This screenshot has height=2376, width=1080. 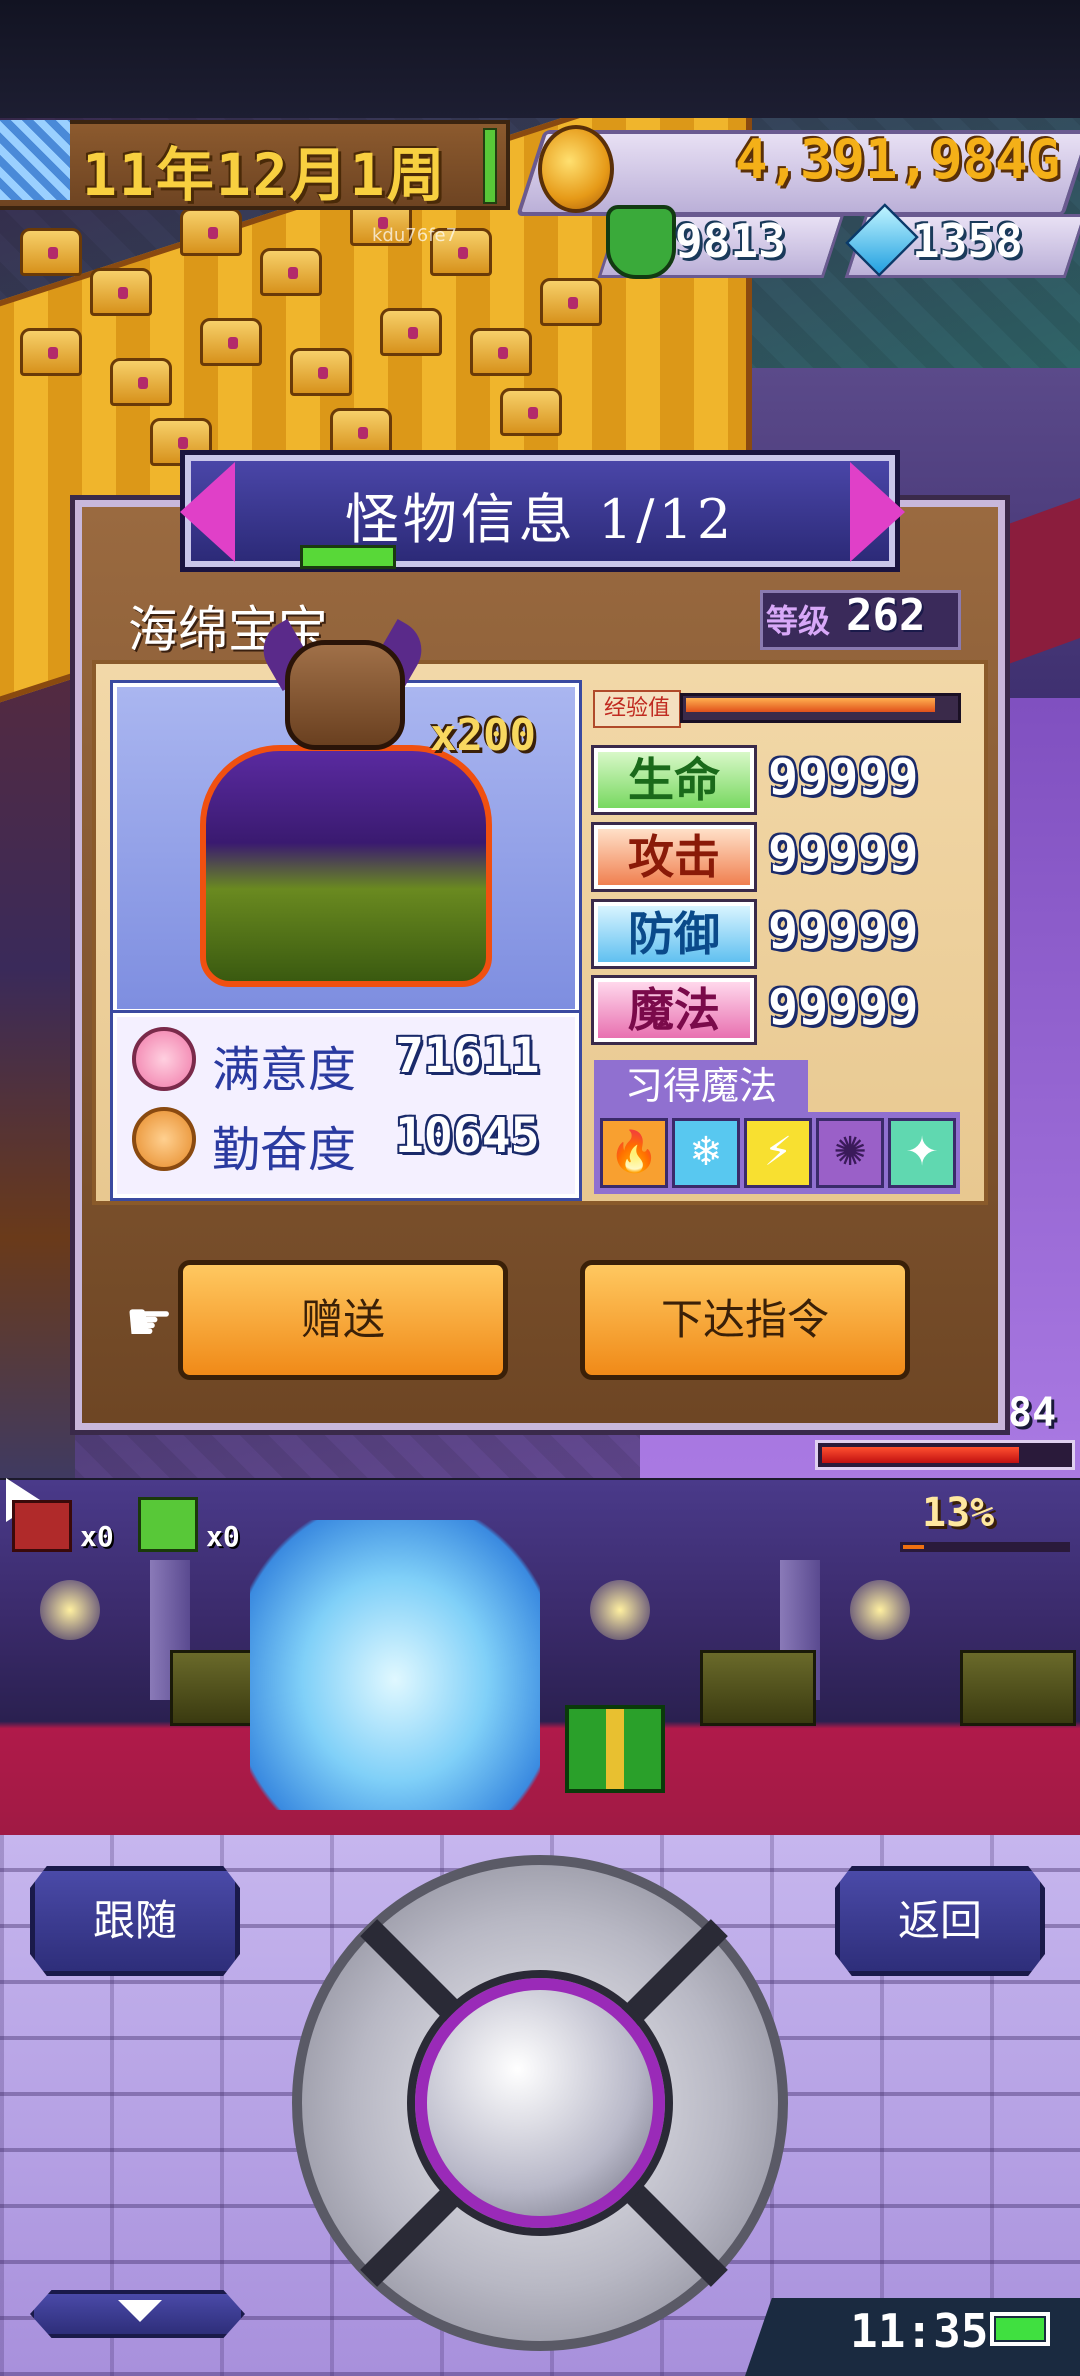 What do you see at coordinates (540, 59) in the screenshot?
I see `status-bar-top` at bounding box center [540, 59].